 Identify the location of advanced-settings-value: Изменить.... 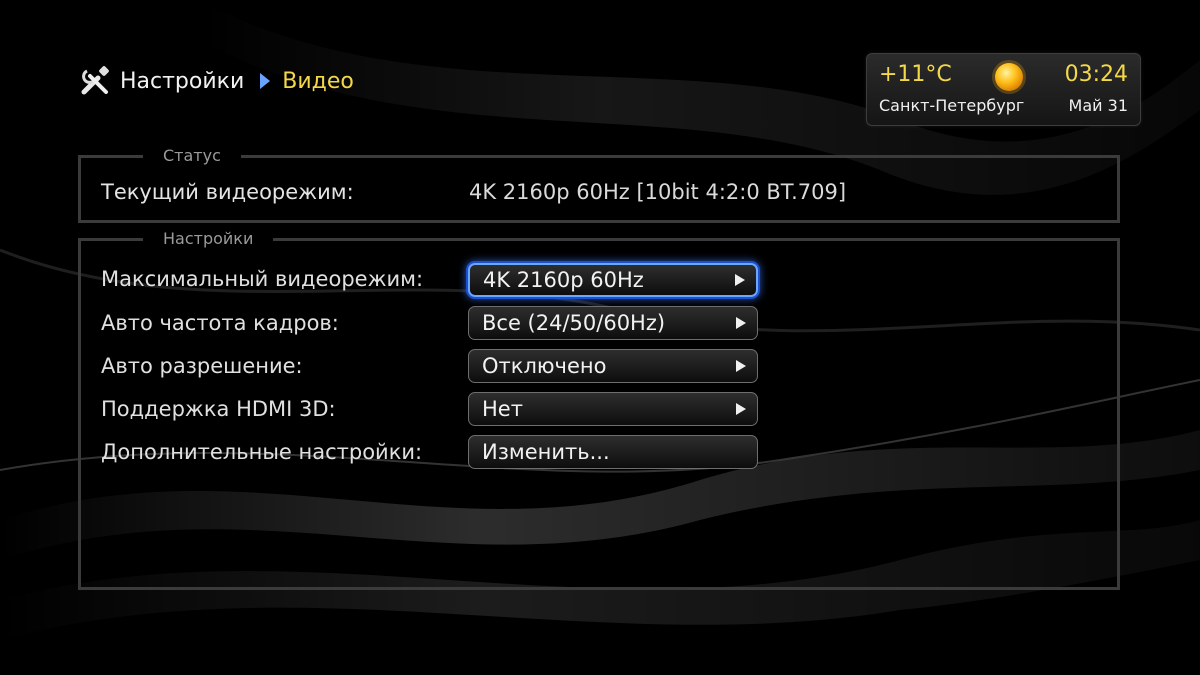
(546, 452).